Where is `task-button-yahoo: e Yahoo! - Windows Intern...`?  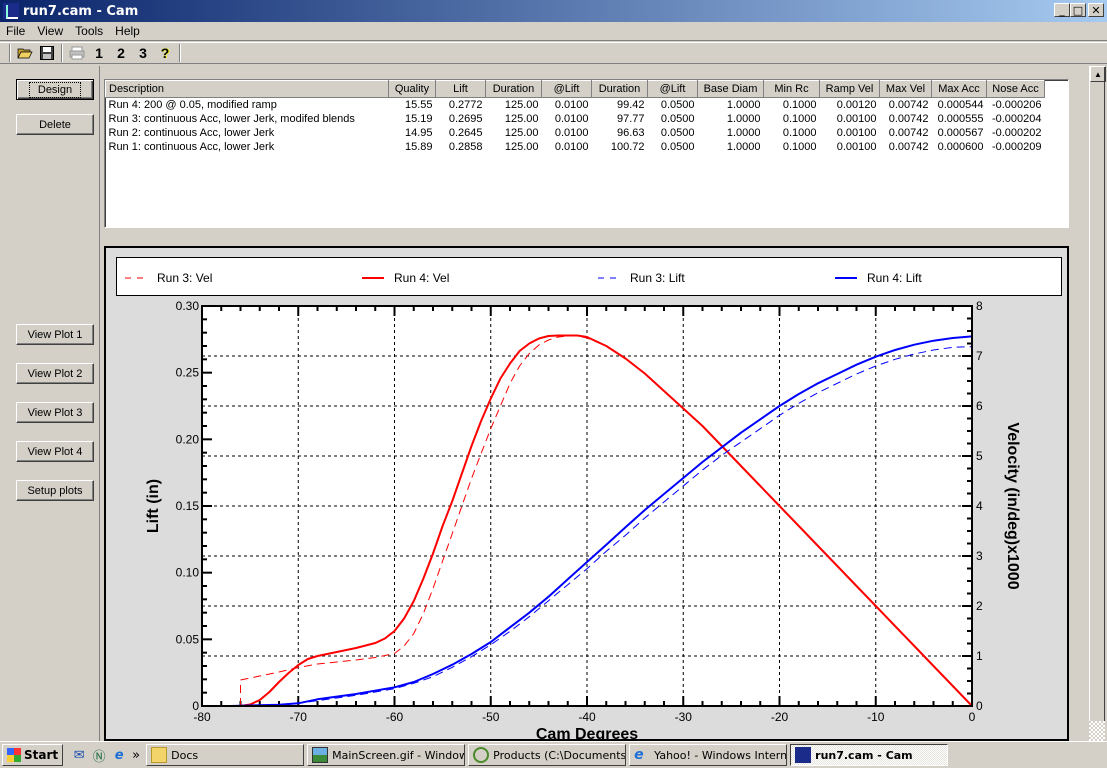
task-button-yahoo: e Yahoo! - Windows Intern... is located at coordinates (708, 755).